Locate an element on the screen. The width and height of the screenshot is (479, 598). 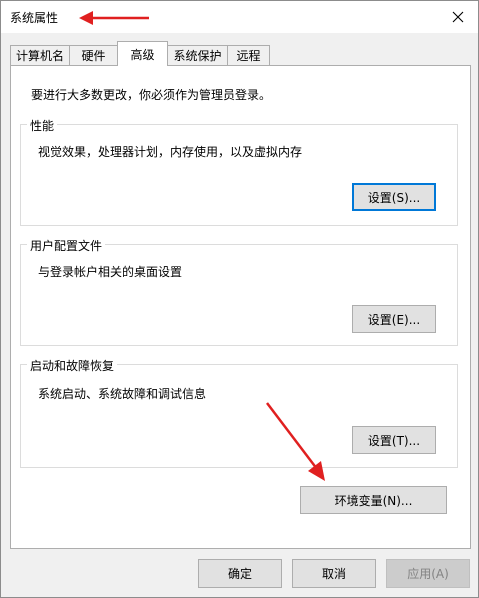
startup-recovery-description: 系统启动、系统故障和调试信息 is located at coordinates (122, 394).